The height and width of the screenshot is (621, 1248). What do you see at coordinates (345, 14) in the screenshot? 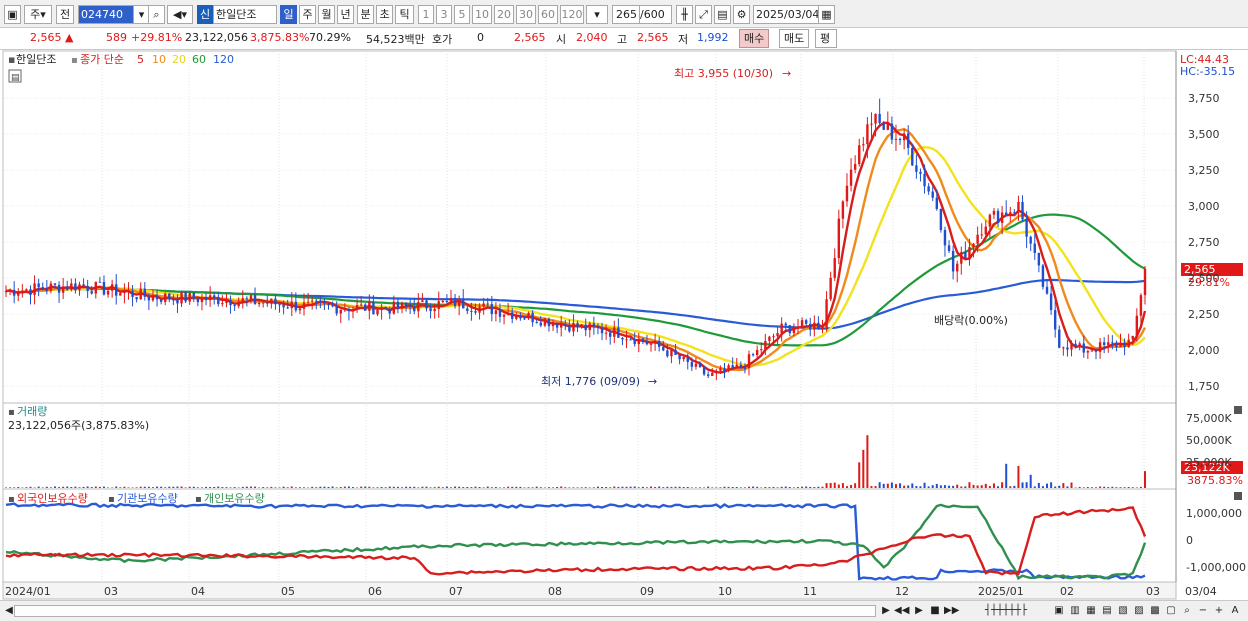
I see `period-year: 년` at bounding box center [345, 14].